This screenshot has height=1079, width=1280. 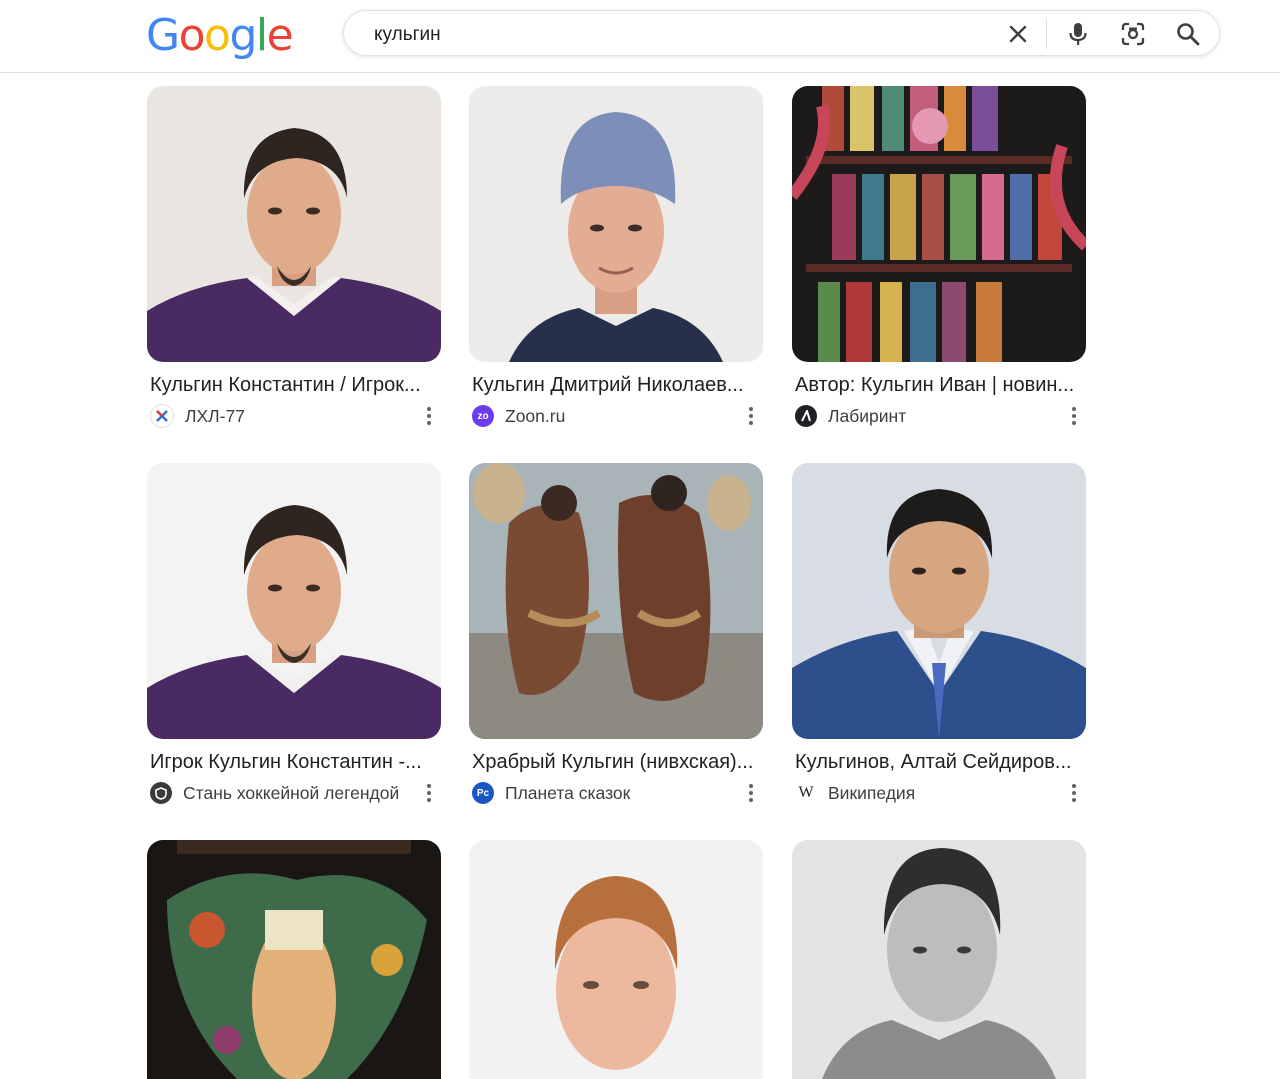 I want to click on lhl77-favicon-icon, so click(x=162, y=416).